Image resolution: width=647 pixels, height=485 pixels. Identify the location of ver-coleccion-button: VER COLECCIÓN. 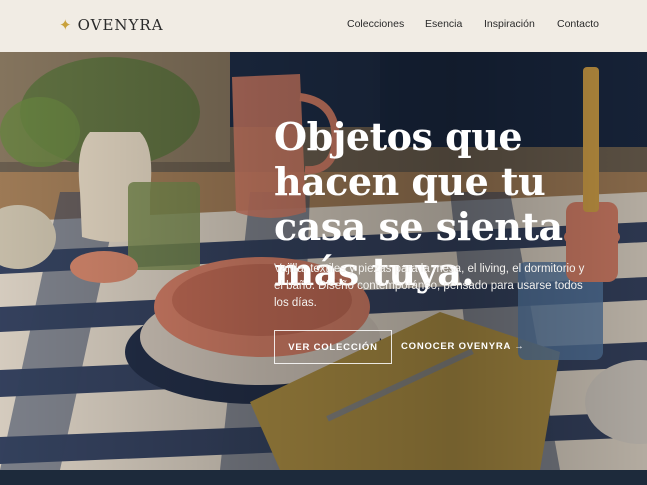
(333, 347).